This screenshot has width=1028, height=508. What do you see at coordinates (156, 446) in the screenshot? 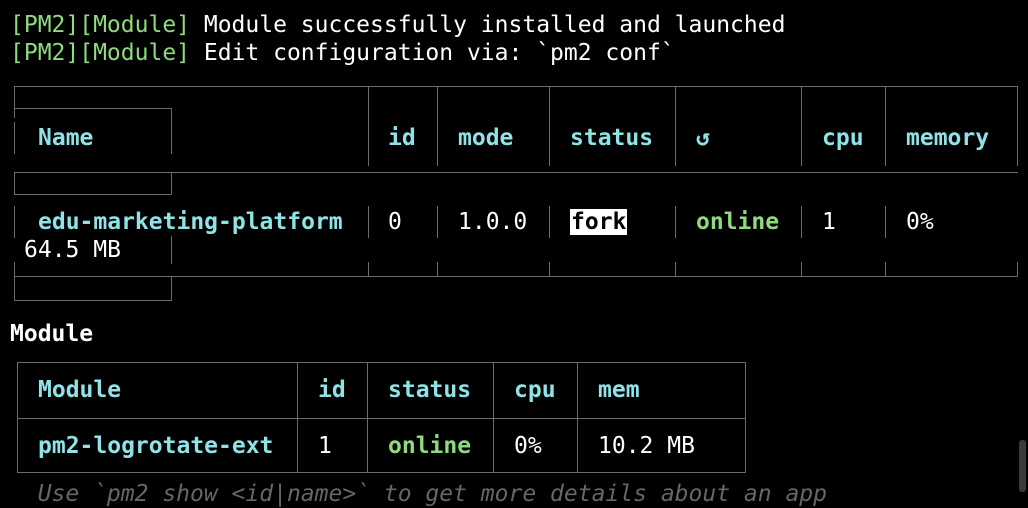
I see `module-name: pm2-logrotate-ext` at bounding box center [156, 446].